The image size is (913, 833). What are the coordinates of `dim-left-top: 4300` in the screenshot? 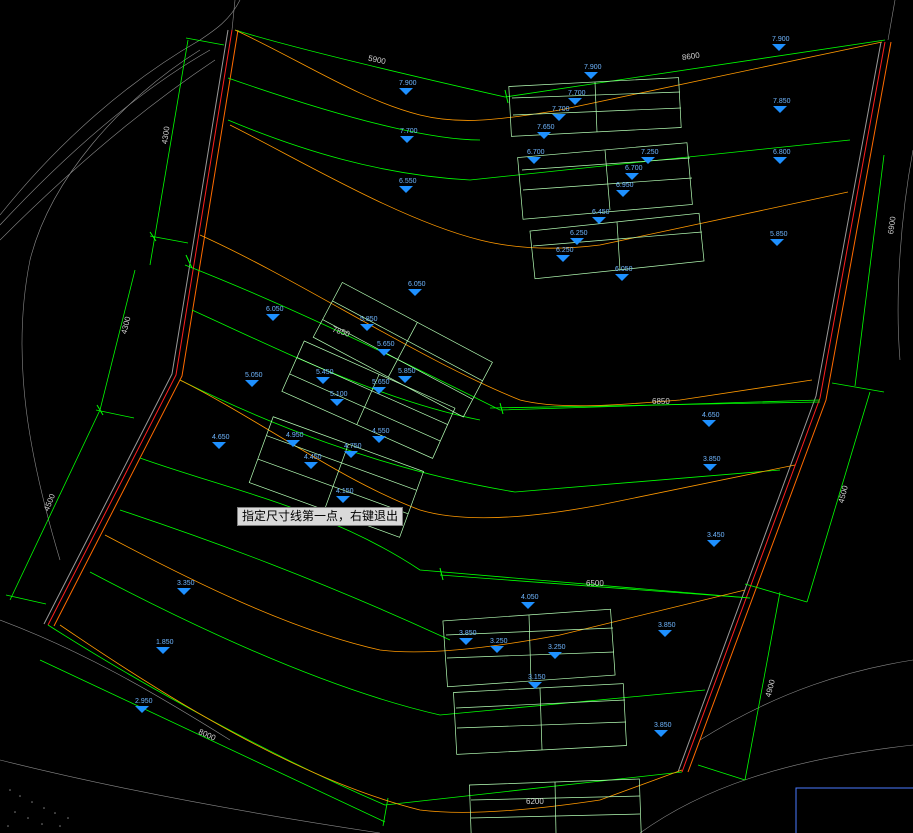 It's located at (165, 134).